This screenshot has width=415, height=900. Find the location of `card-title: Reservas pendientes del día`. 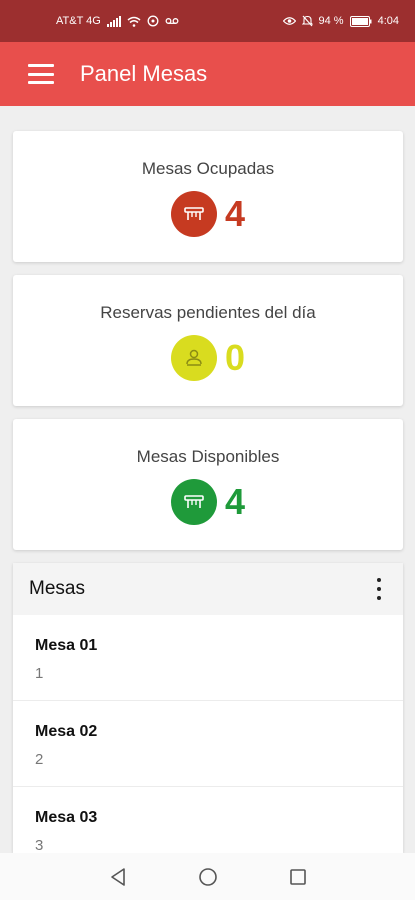

card-title: Reservas pendientes del día is located at coordinates (208, 312).